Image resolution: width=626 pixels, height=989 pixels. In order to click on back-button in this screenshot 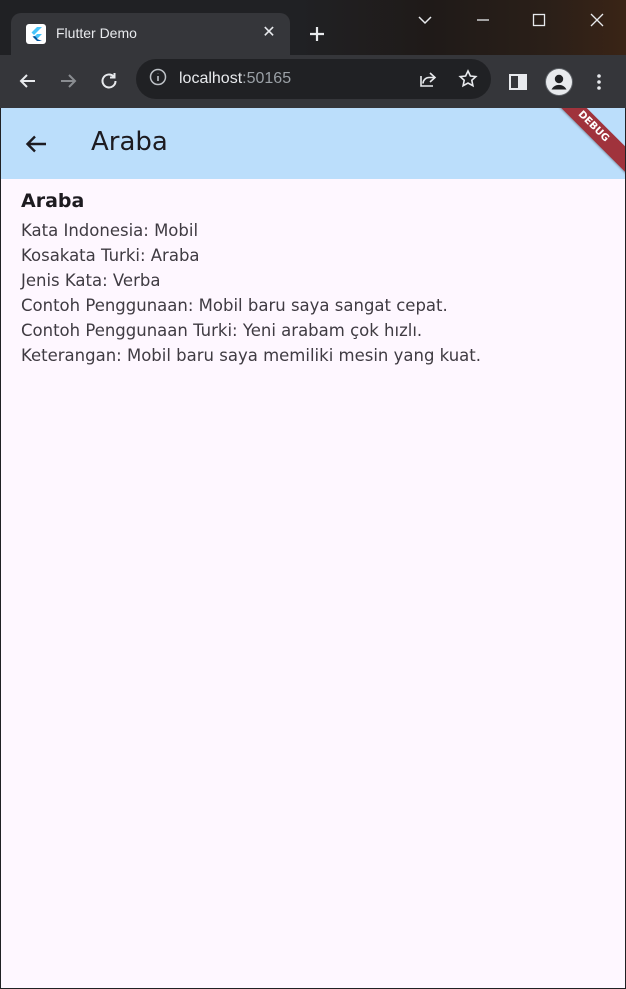, I will do `click(28, 81)`.